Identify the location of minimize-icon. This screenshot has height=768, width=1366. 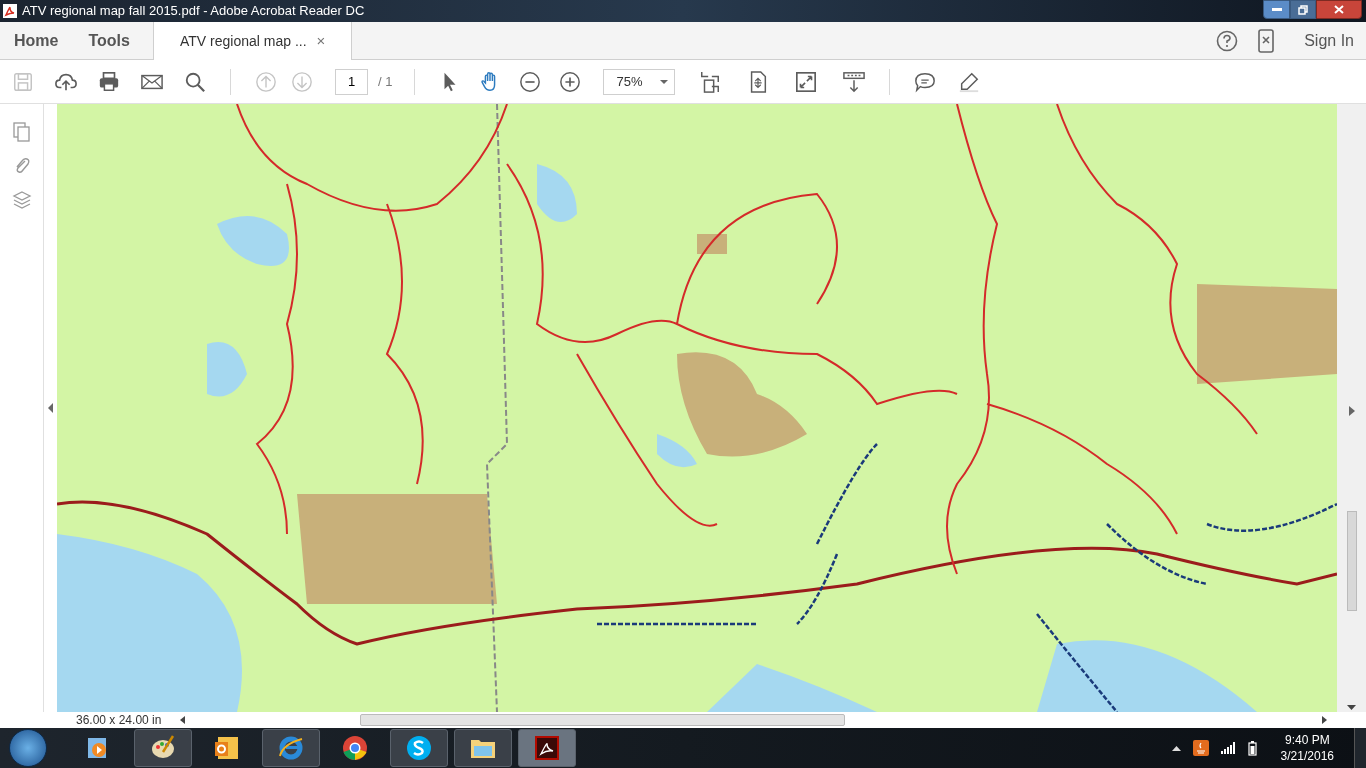
(1276, 9).